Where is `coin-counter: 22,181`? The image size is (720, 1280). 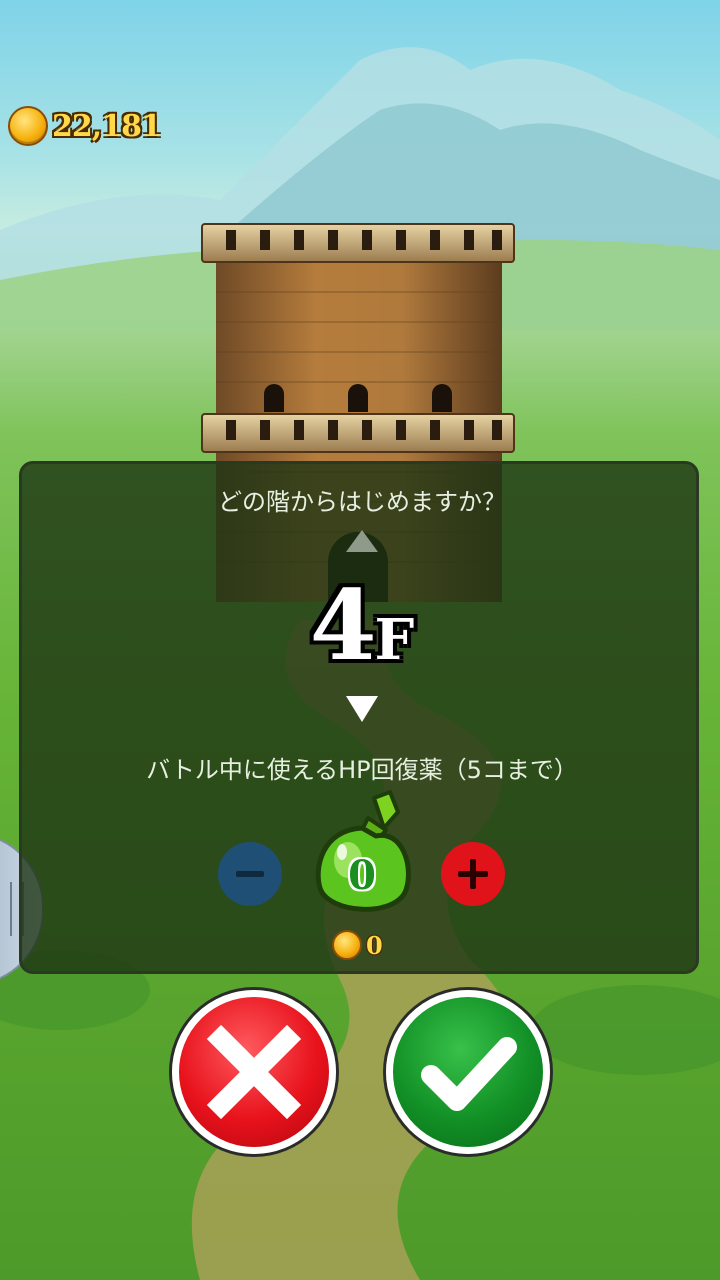 coin-counter: 22,181 is located at coordinates (85, 126).